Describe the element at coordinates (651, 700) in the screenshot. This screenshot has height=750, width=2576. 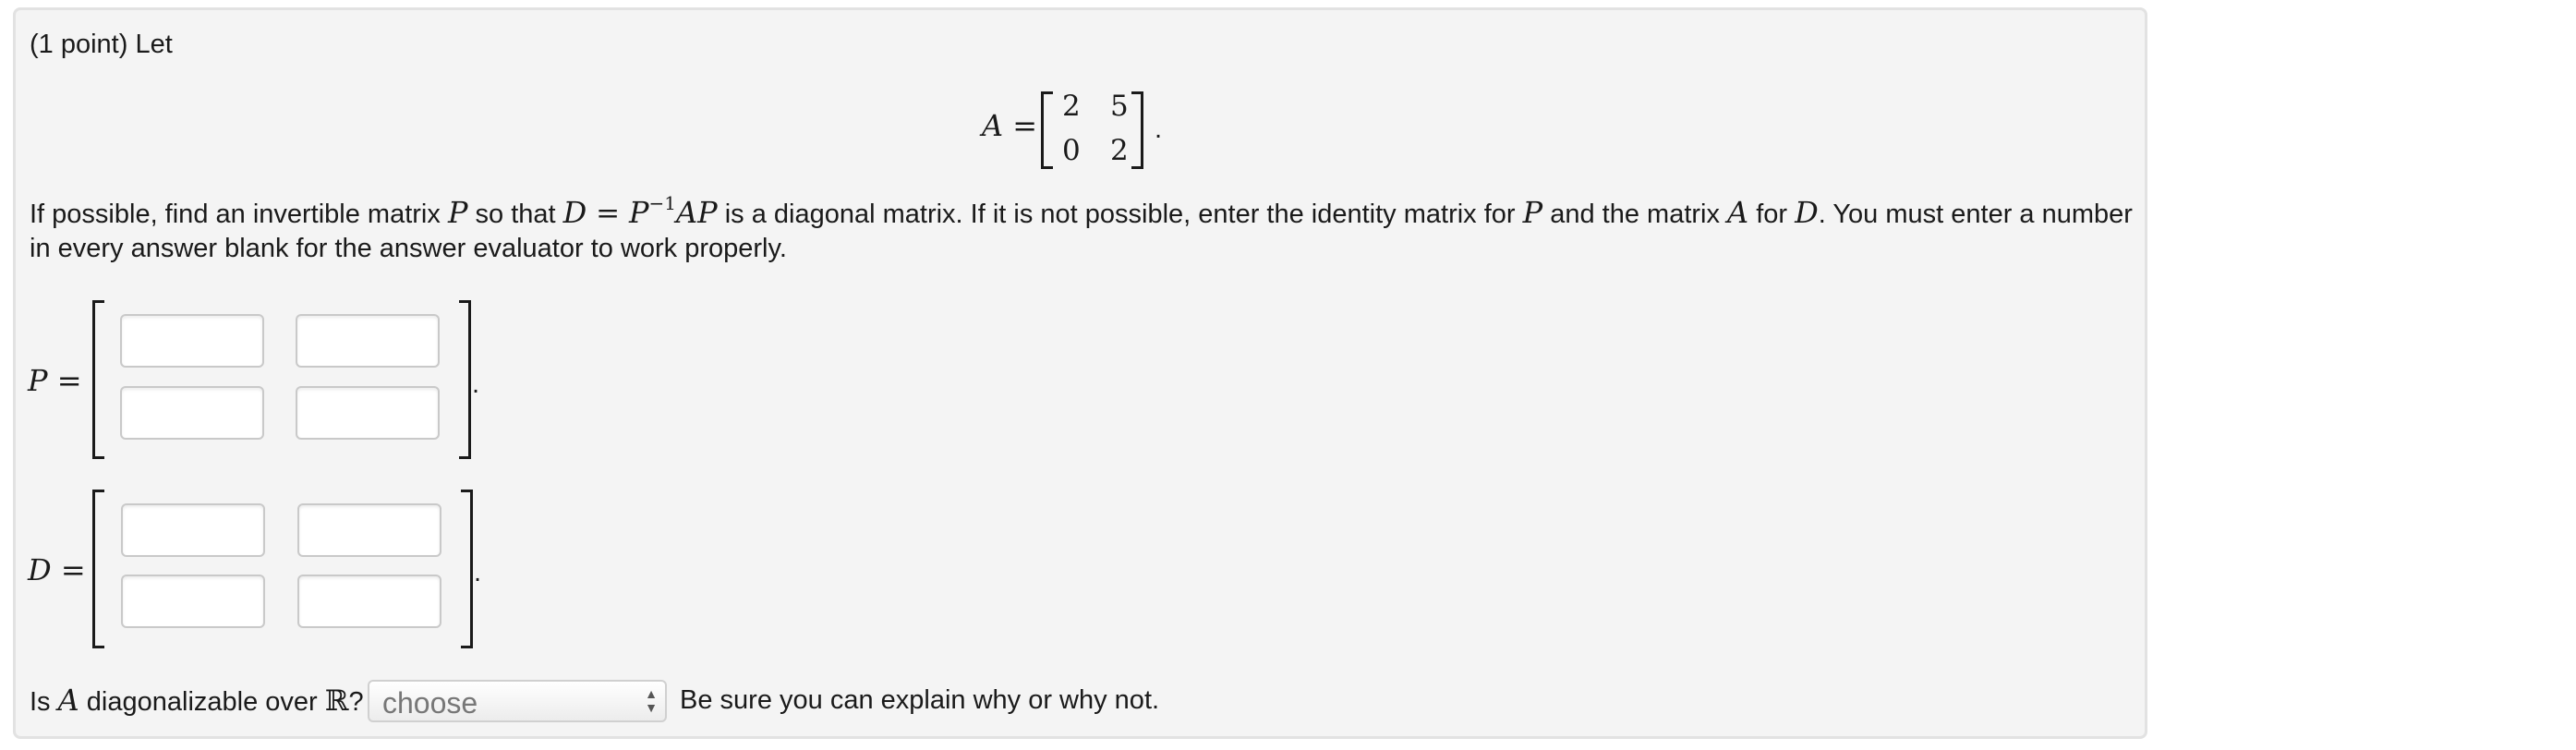
I see `select-updown-icon: ▲ ▼` at that location.